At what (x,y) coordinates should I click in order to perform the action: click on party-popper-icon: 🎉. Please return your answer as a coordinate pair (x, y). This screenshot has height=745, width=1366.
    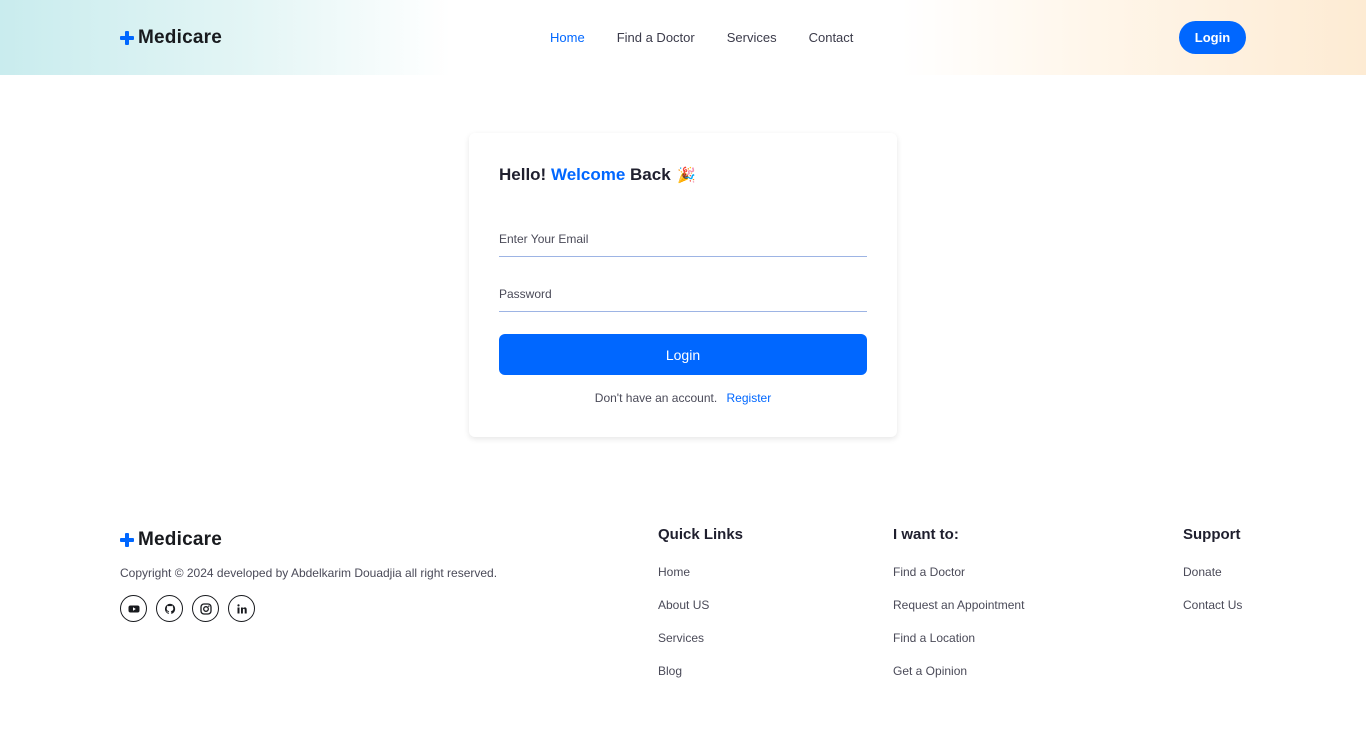
    Looking at the image, I should click on (687, 175).